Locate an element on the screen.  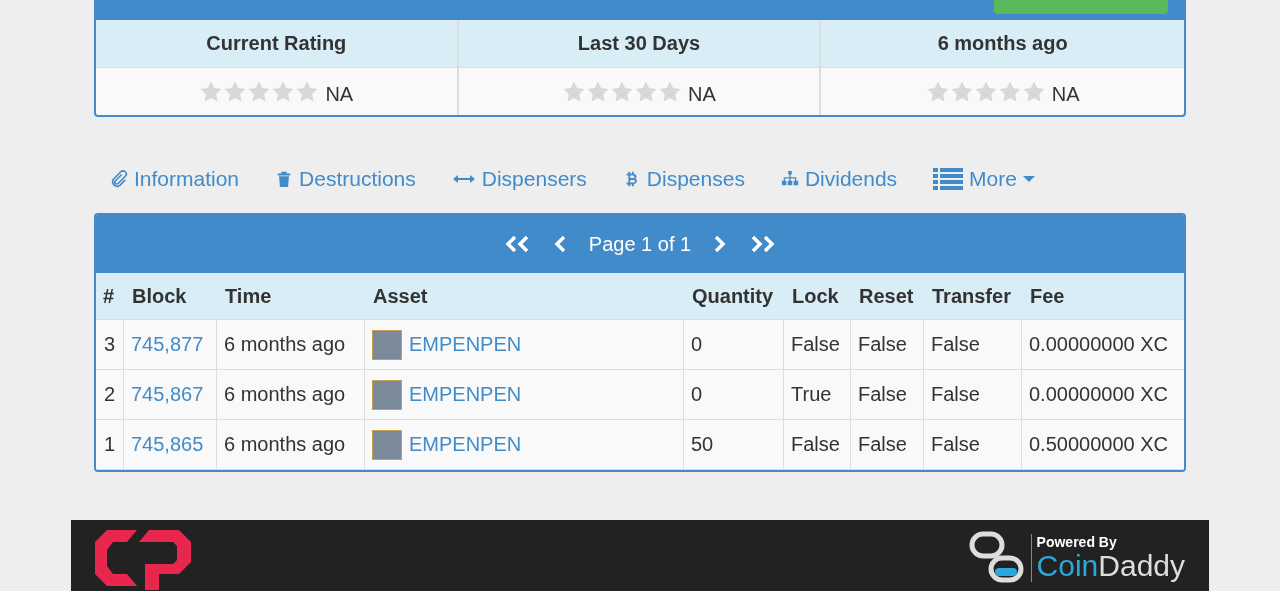
column-header: Block is located at coordinates (170, 296).